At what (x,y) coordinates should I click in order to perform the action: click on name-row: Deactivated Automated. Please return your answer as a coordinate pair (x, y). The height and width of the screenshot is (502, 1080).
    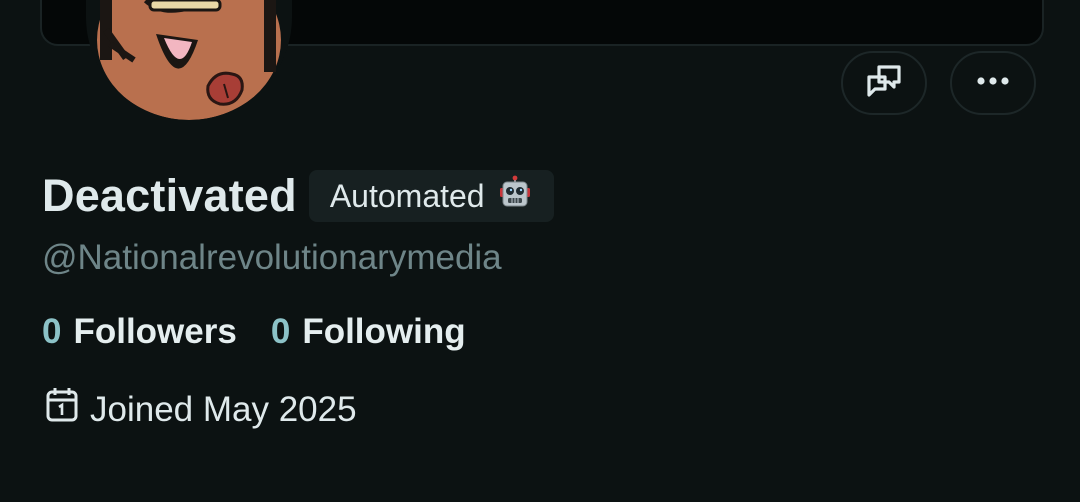
    Looking at the image, I should click on (298, 196).